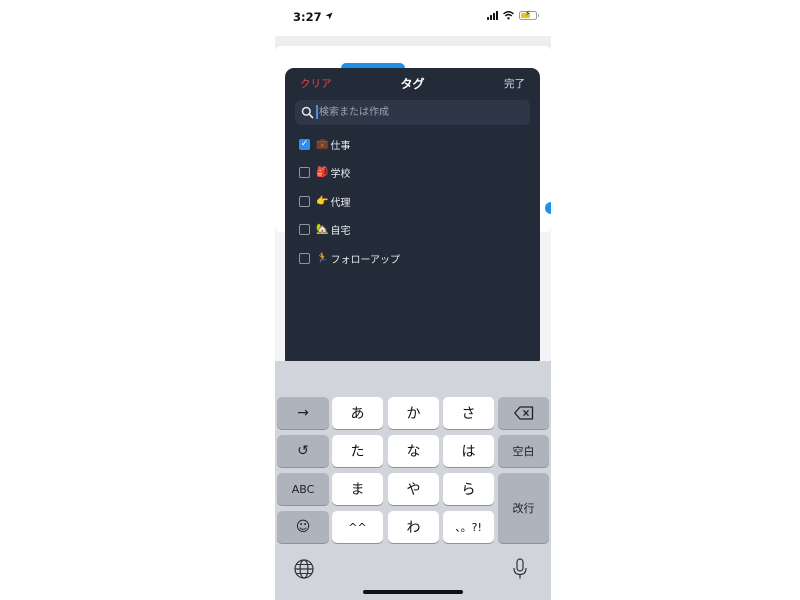 This screenshot has height=600, width=800. What do you see at coordinates (508, 15) in the screenshot?
I see `wifi-icon` at bounding box center [508, 15].